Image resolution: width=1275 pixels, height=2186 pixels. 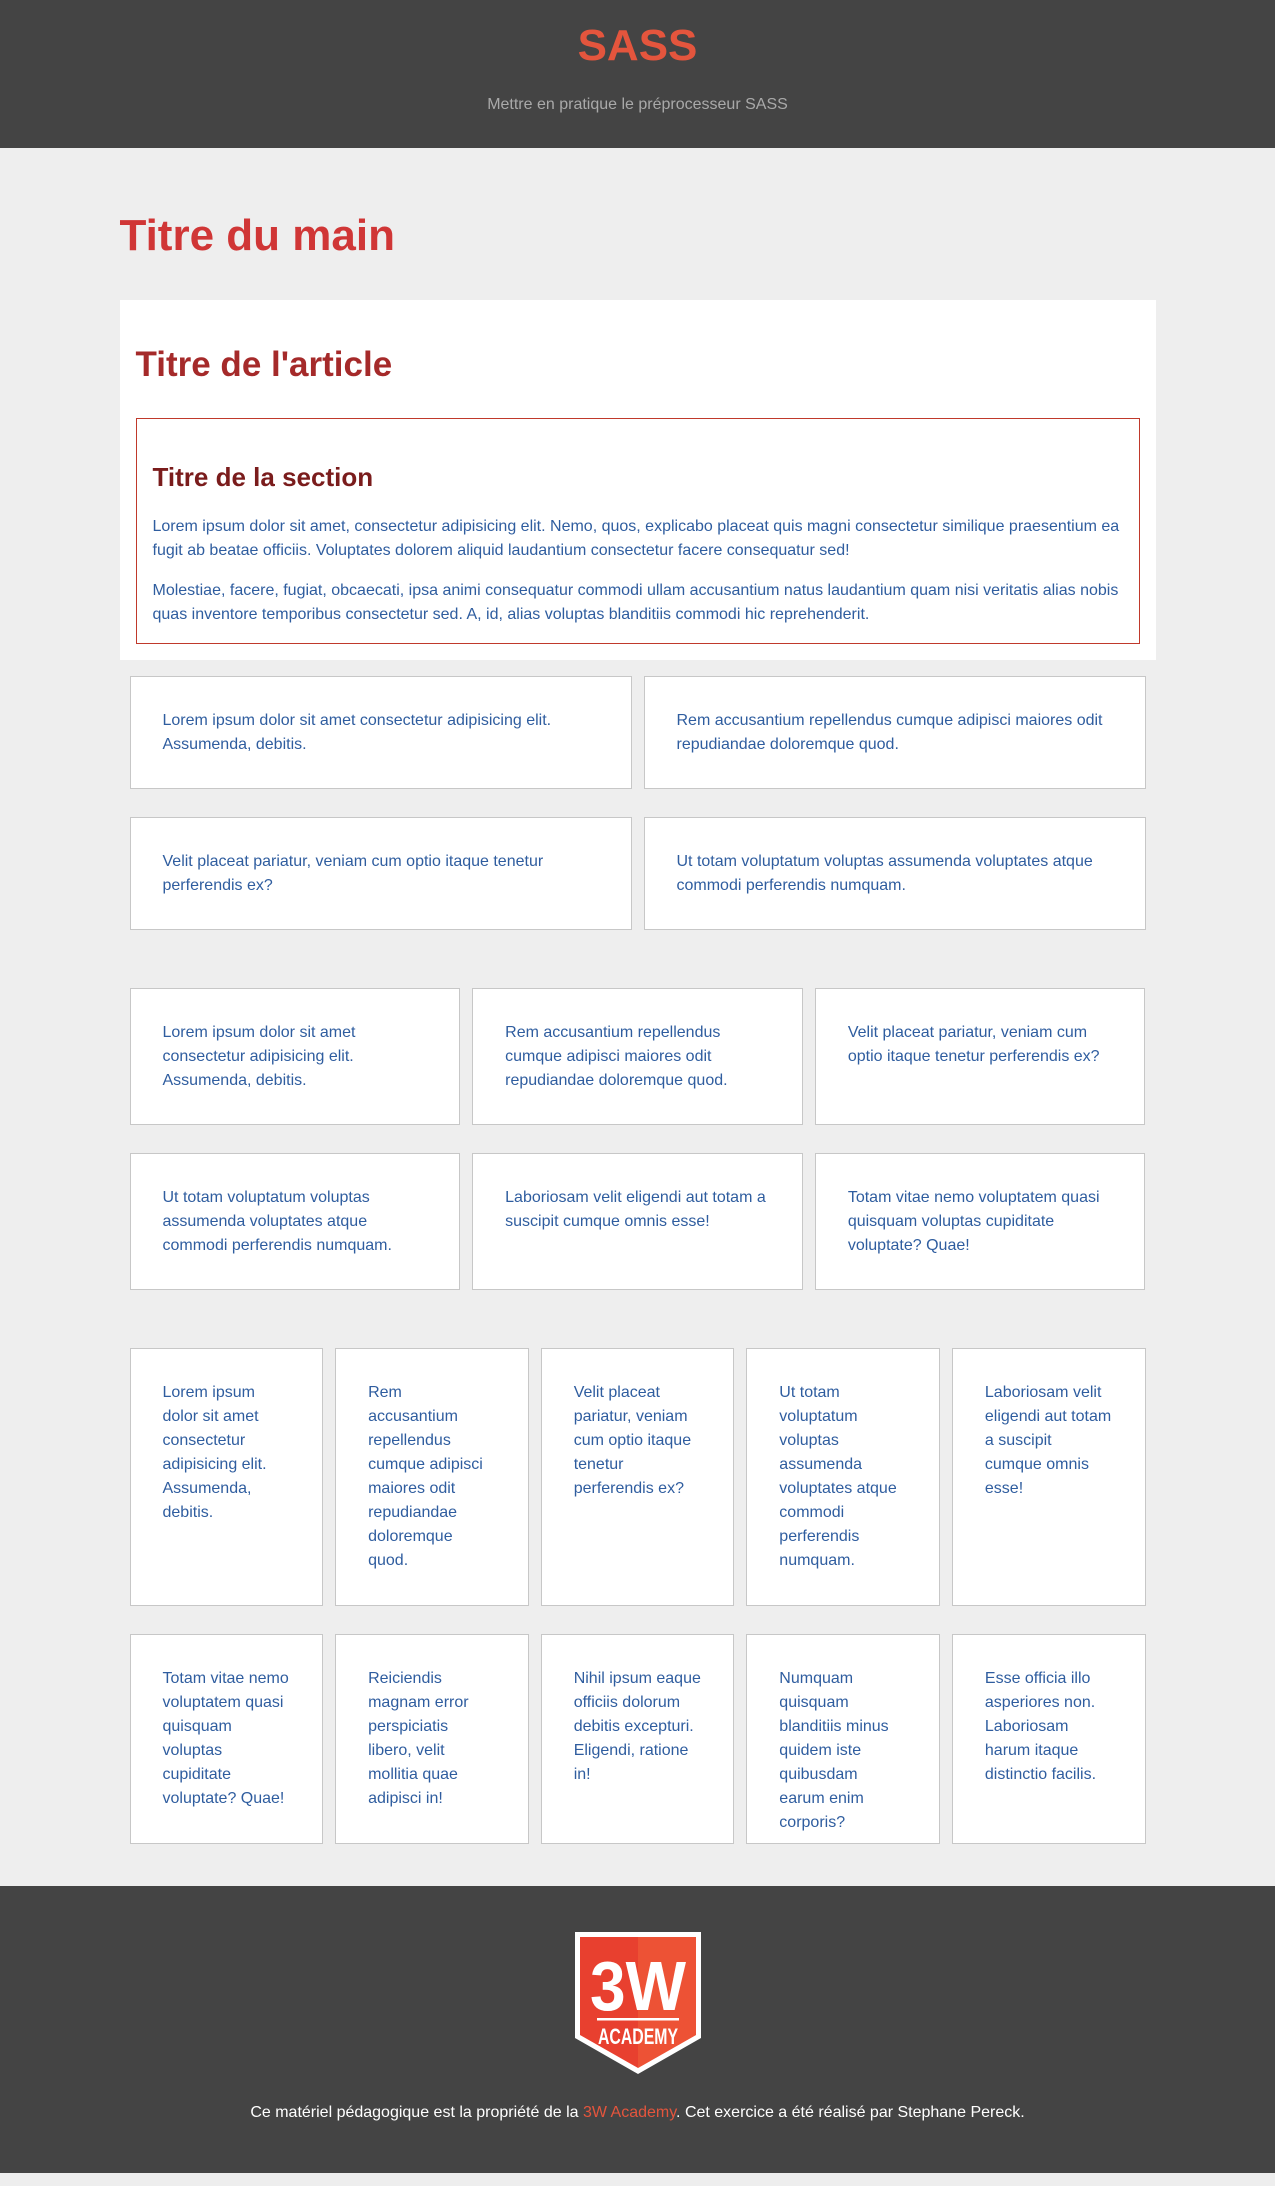 What do you see at coordinates (263, 477) in the screenshot?
I see `section-title: Titre de la section` at bounding box center [263, 477].